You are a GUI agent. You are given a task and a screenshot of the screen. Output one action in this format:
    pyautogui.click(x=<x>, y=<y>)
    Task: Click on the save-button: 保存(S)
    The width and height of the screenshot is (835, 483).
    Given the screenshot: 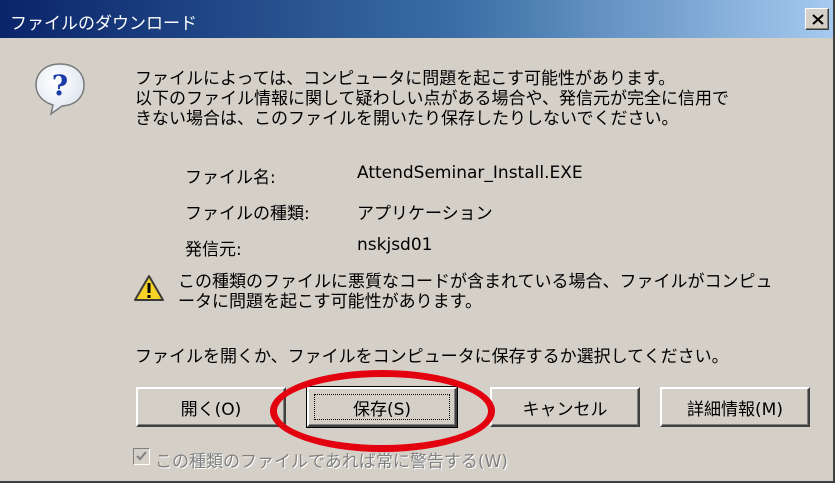 What is the action you would take?
    pyautogui.click(x=382, y=407)
    